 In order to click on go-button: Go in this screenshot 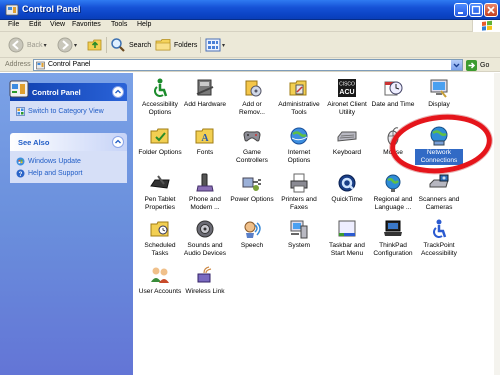, I will do `click(482, 65)`.